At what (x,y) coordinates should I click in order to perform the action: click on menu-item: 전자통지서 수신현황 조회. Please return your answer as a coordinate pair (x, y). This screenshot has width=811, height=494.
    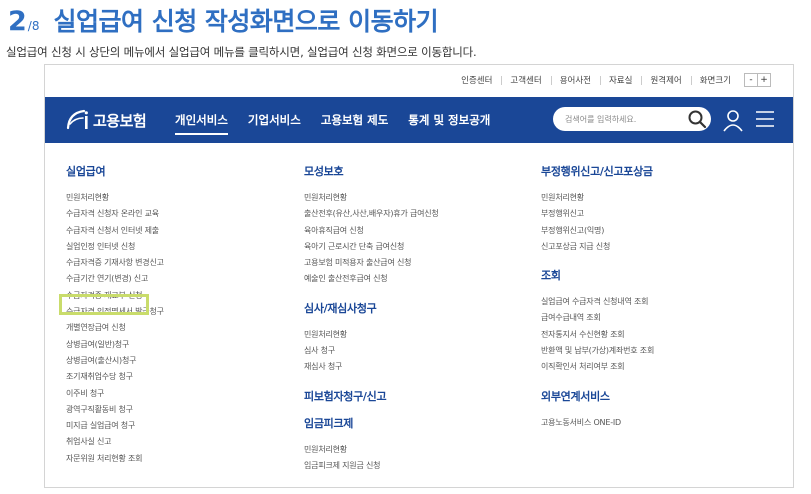
    Looking at the image, I should click on (597, 335).